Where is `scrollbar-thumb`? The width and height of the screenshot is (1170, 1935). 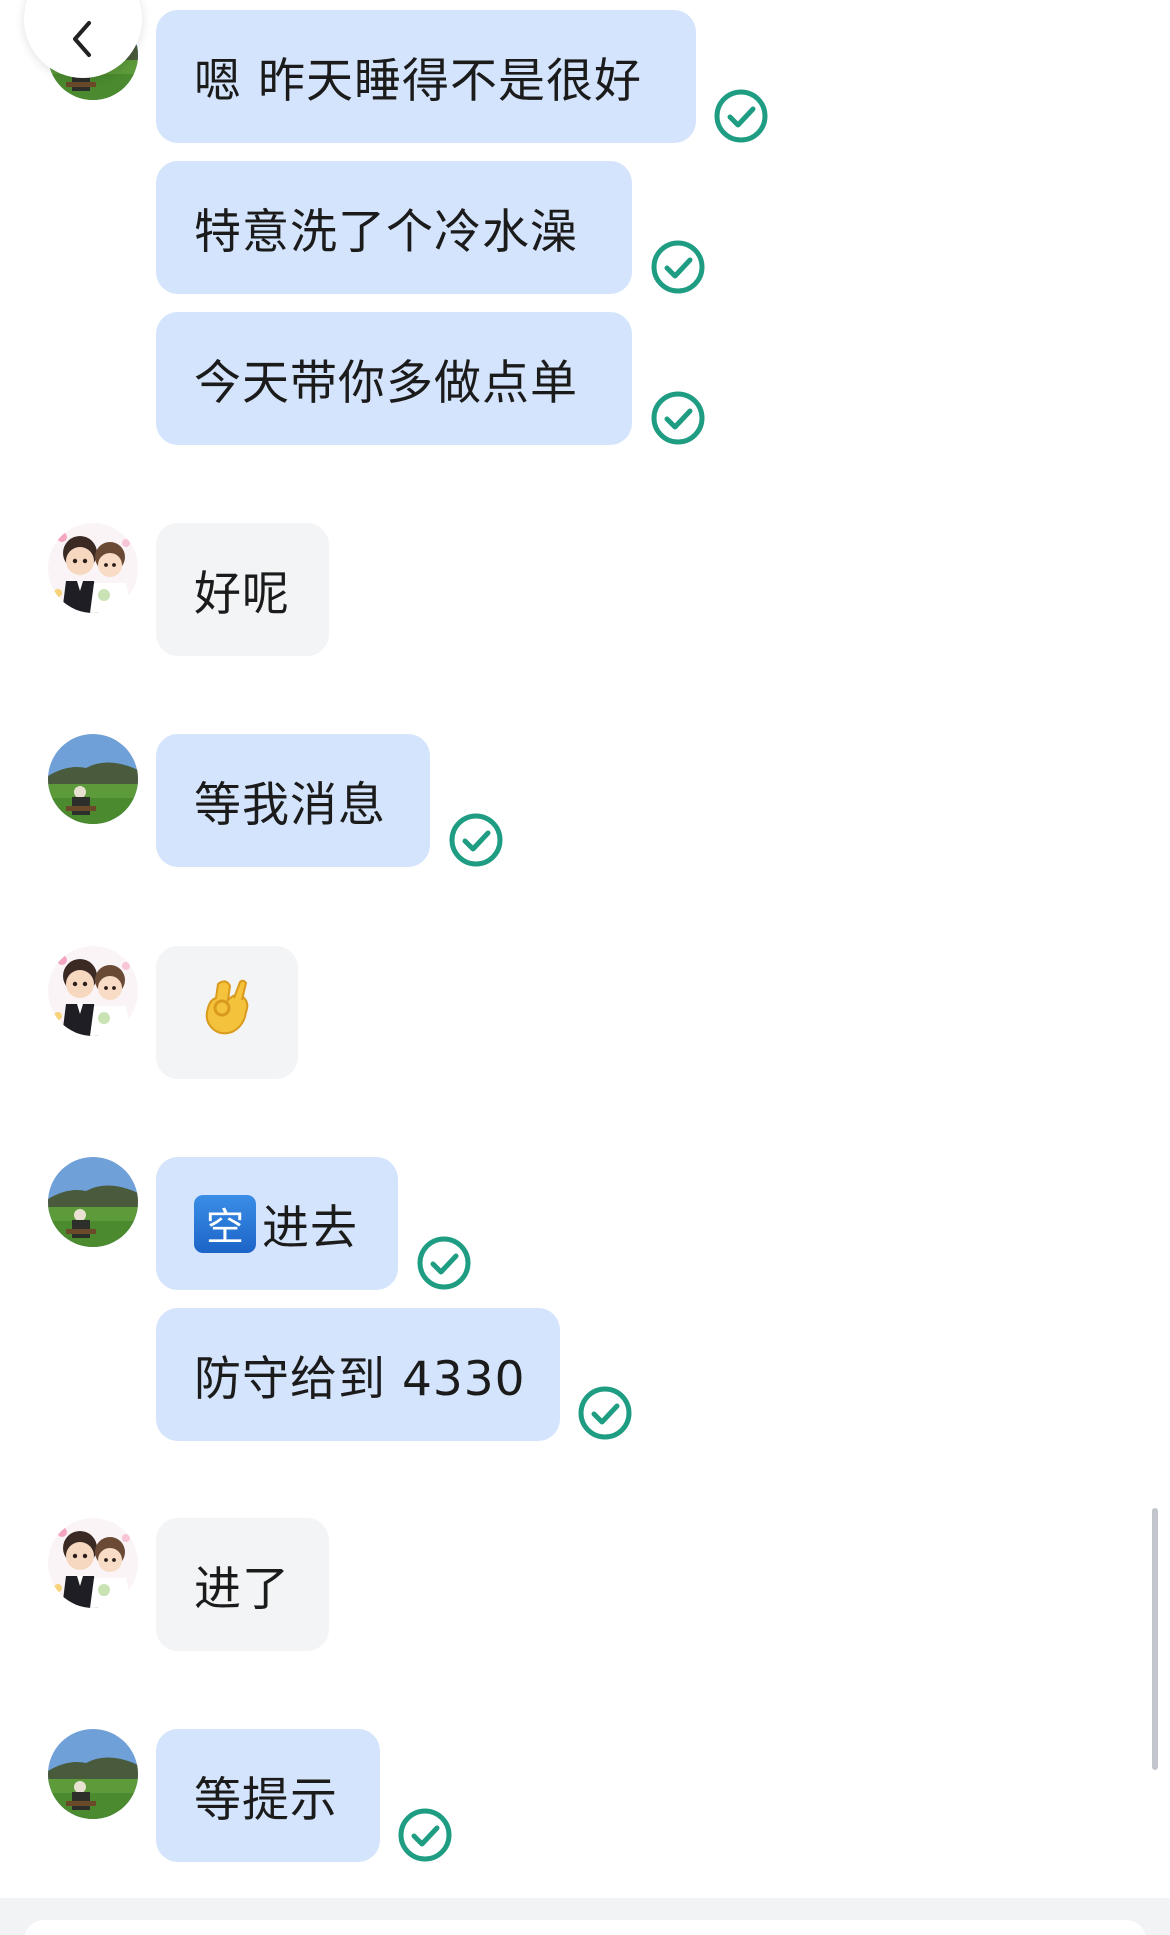
scrollbar-thumb is located at coordinates (1155, 1639).